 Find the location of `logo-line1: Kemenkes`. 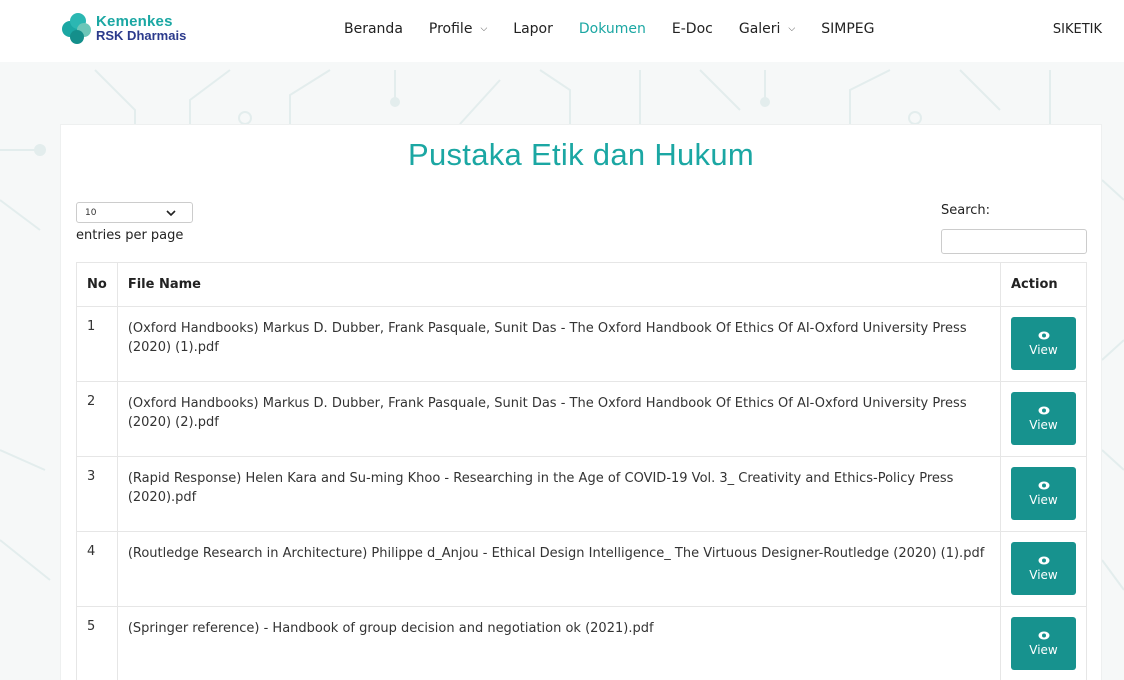

logo-line1: Kemenkes is located at coordinates (134, 21).